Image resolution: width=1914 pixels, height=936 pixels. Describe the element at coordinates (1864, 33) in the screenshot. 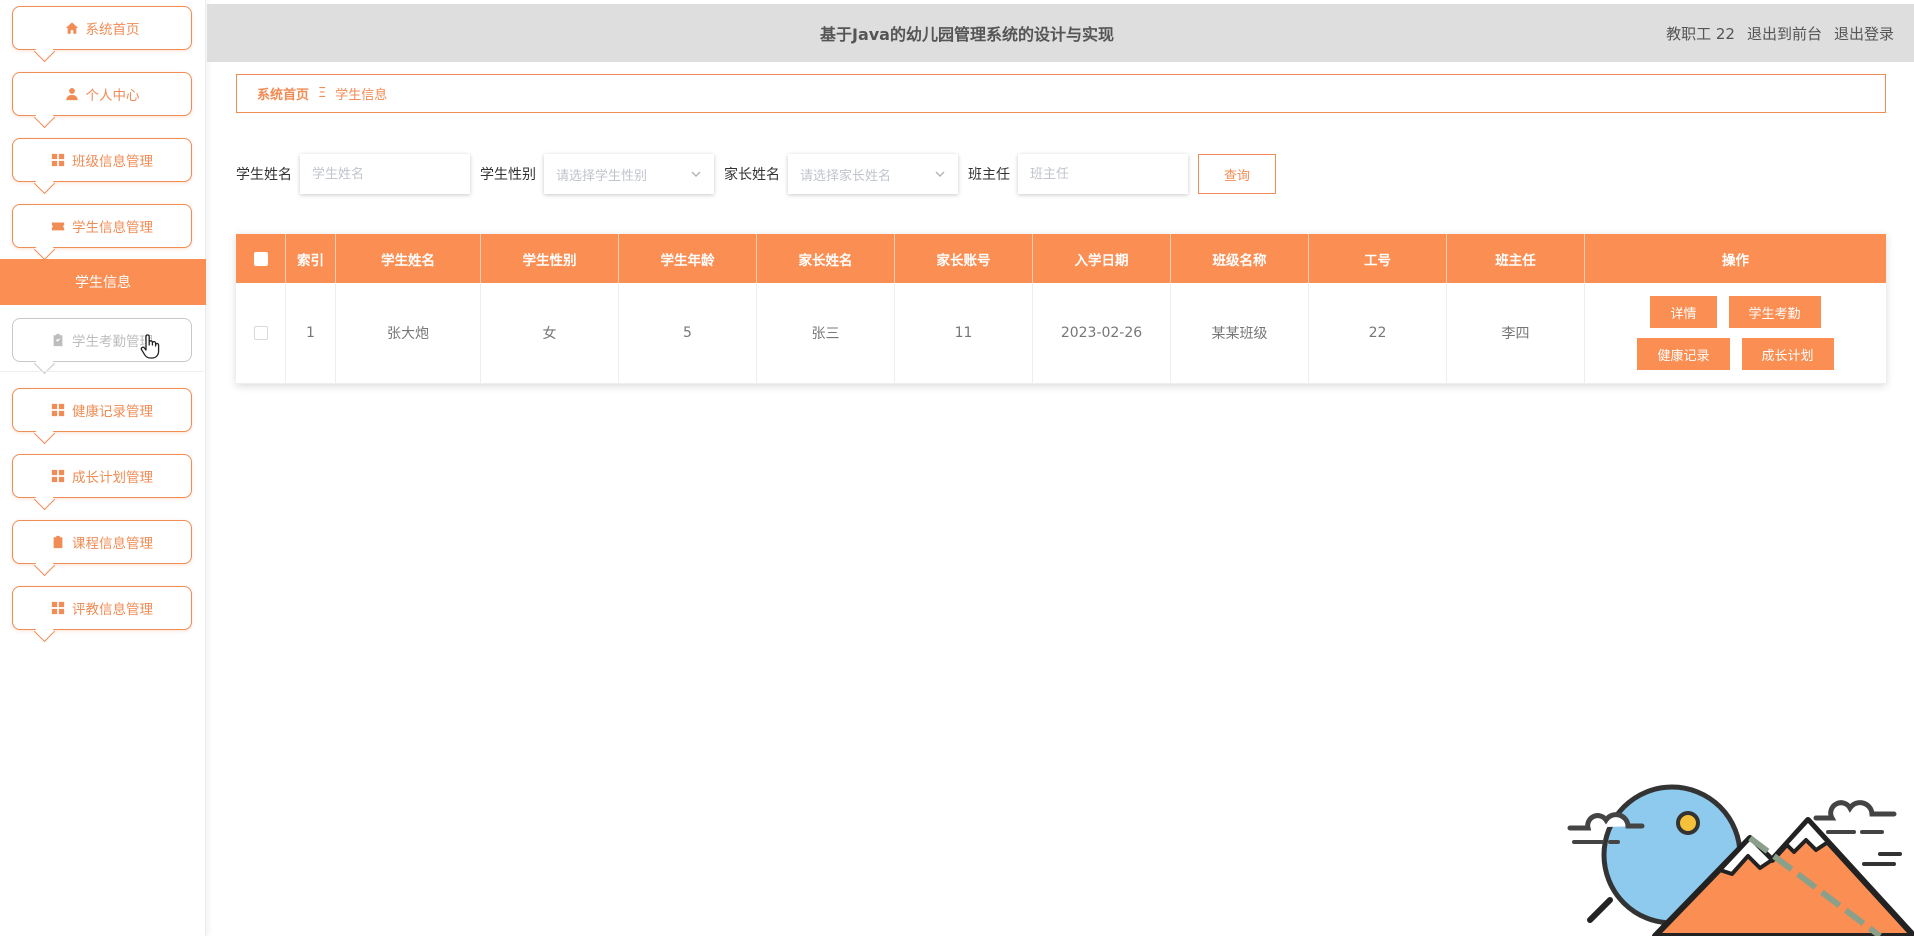

I see `logout-link: 退出登录` at that location.